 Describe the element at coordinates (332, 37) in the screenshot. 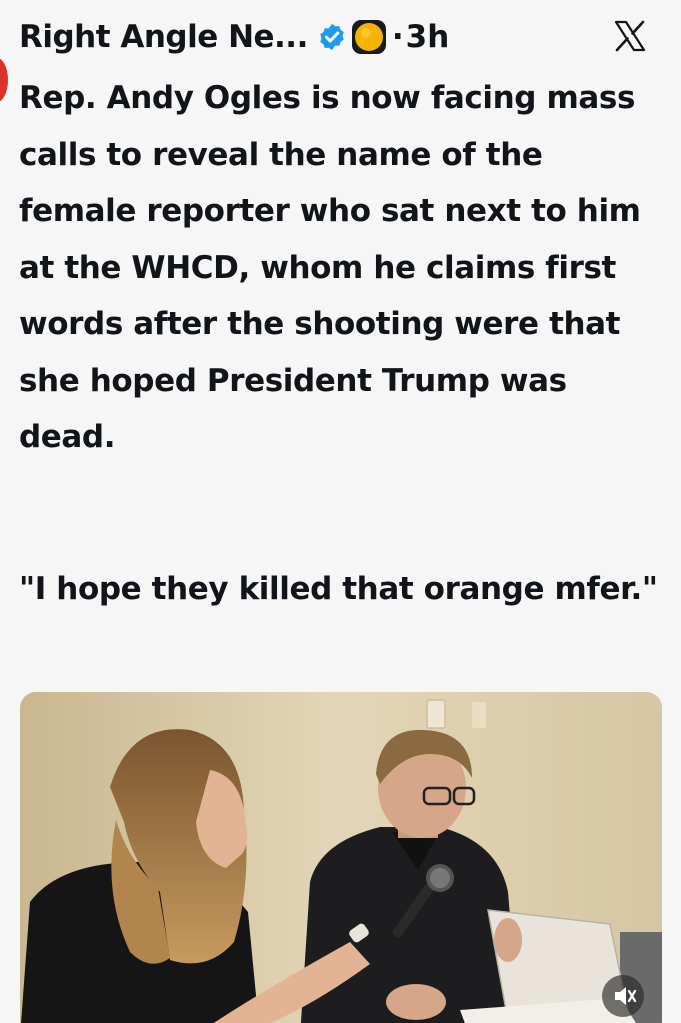

I see `verified-badge-icon` at that location.